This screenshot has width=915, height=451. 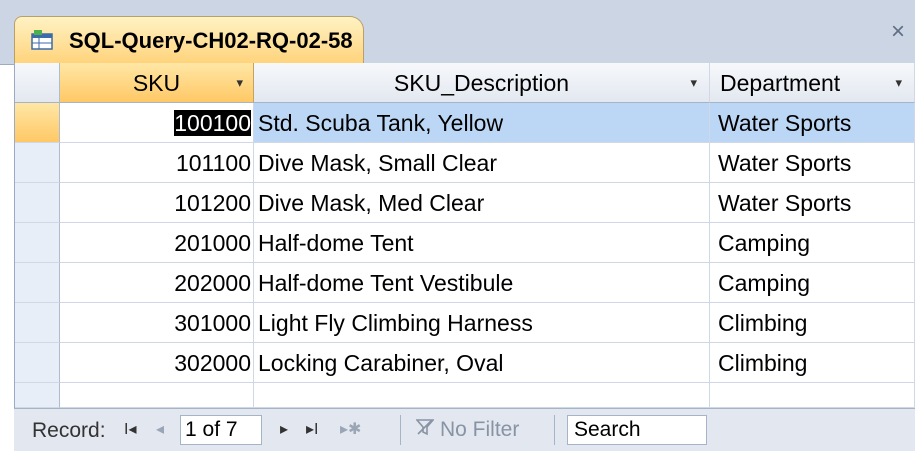 I want to click on table-row: 101200 Dive Mask, Med Clear Water Sports, so click(x=465, y=203).